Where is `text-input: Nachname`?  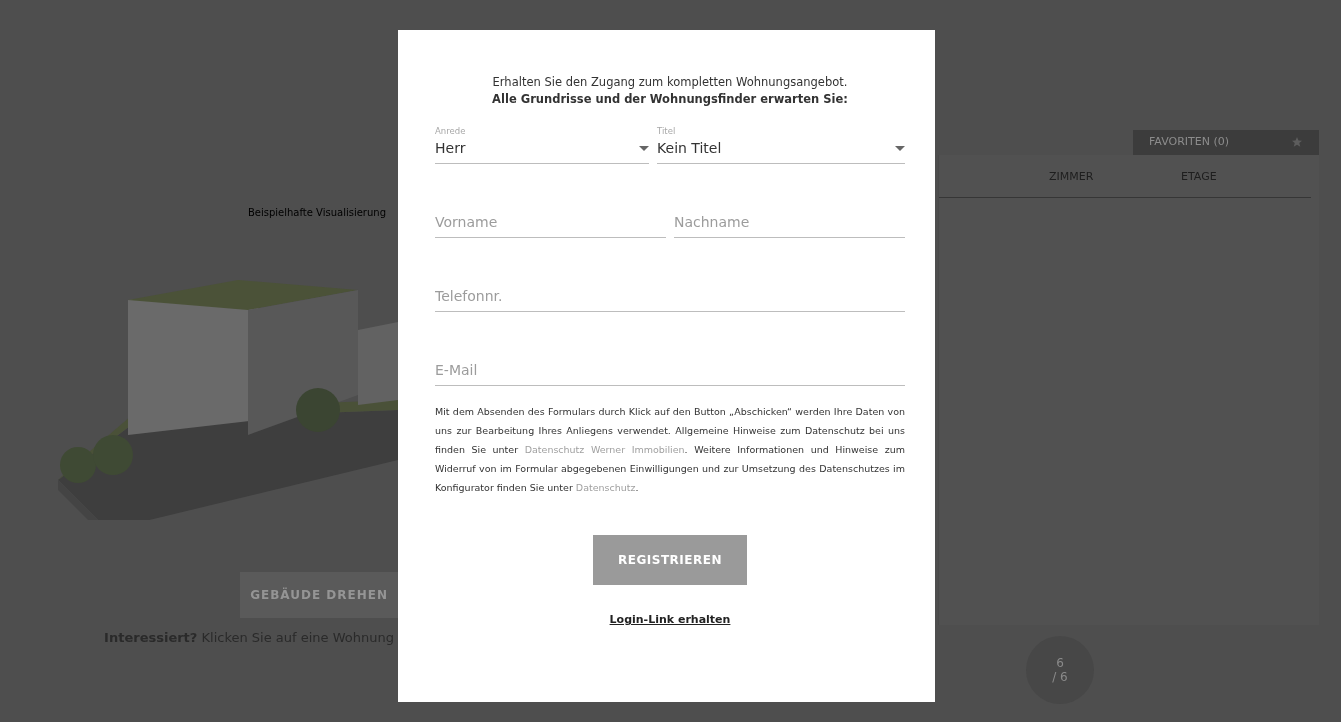 text-input: Nachname is located at coordinates (789, 223).